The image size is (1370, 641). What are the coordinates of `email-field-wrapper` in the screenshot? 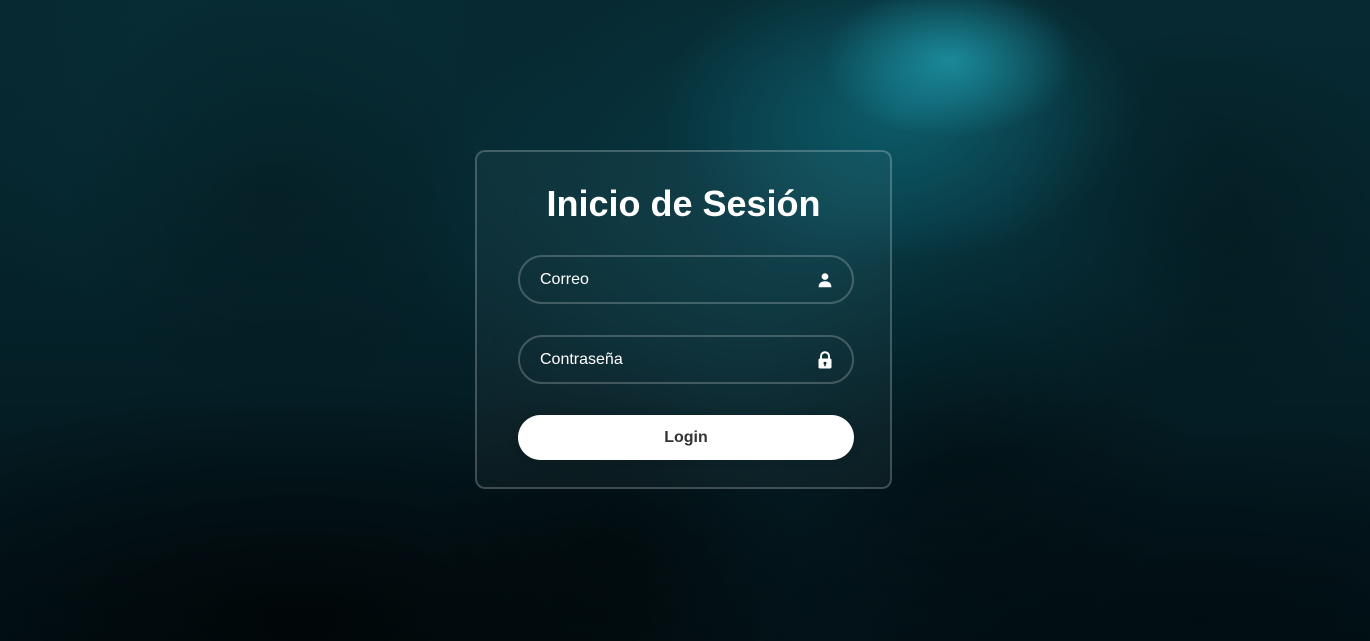 It's located at (686, 279).